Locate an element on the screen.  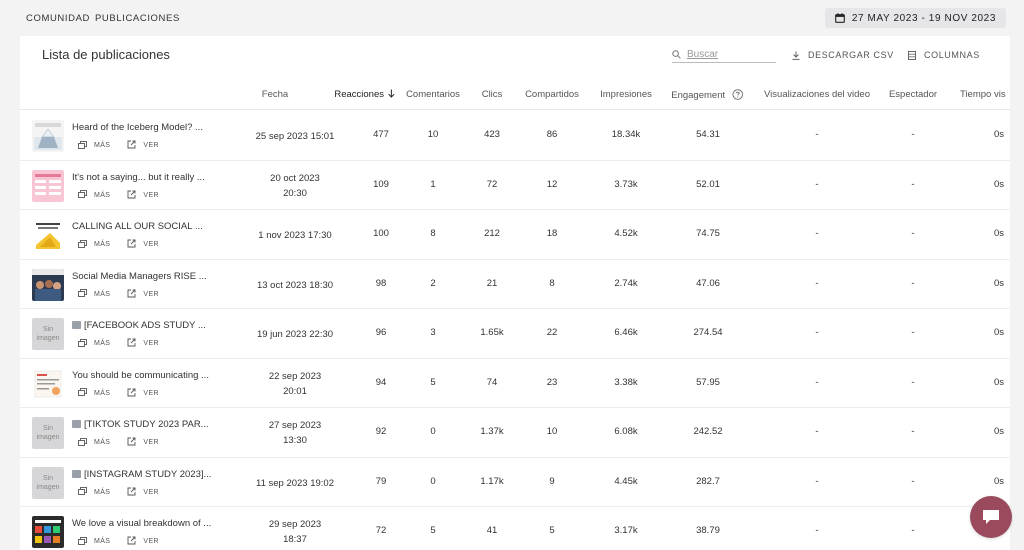
cell-espectador: - is located at coordinates (913, 233).